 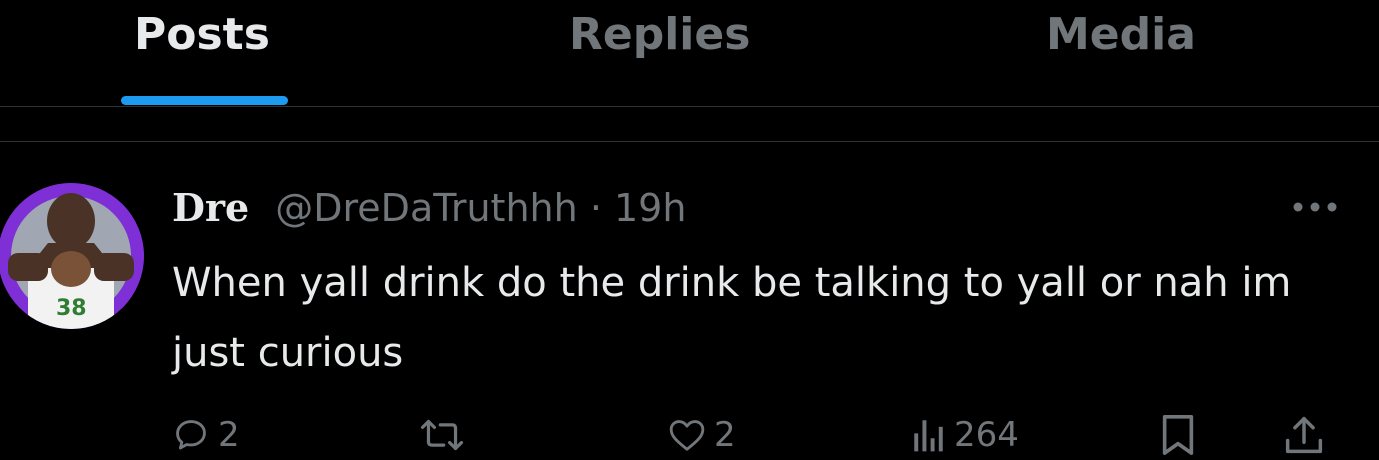 I want to click on views-count: 264, so click(x=986, y=435).